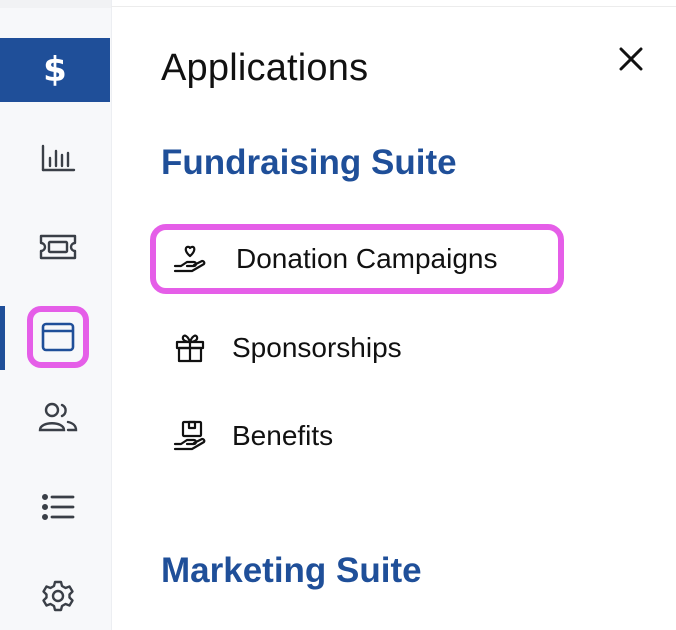 This screenshot has width=676, height=630. I want to click on brand-button: $, so click(55, 70).